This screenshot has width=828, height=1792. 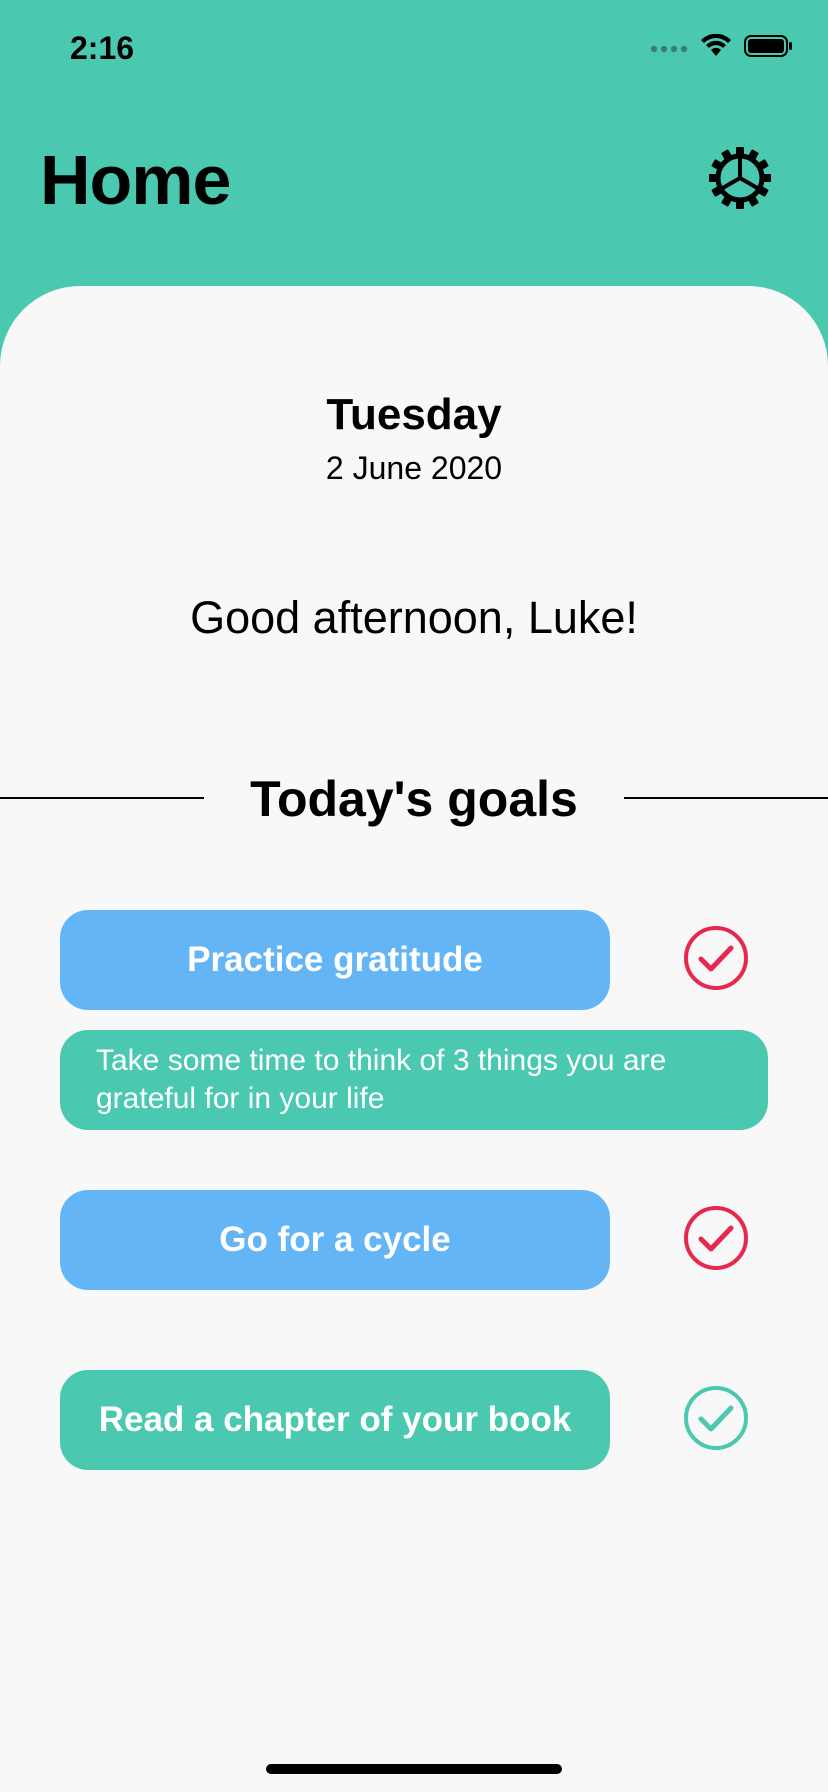 What do you see at coordinates (414, 799) in the screenshot?
I see `section-title: Today's goals` at bounding box center [414, 799].